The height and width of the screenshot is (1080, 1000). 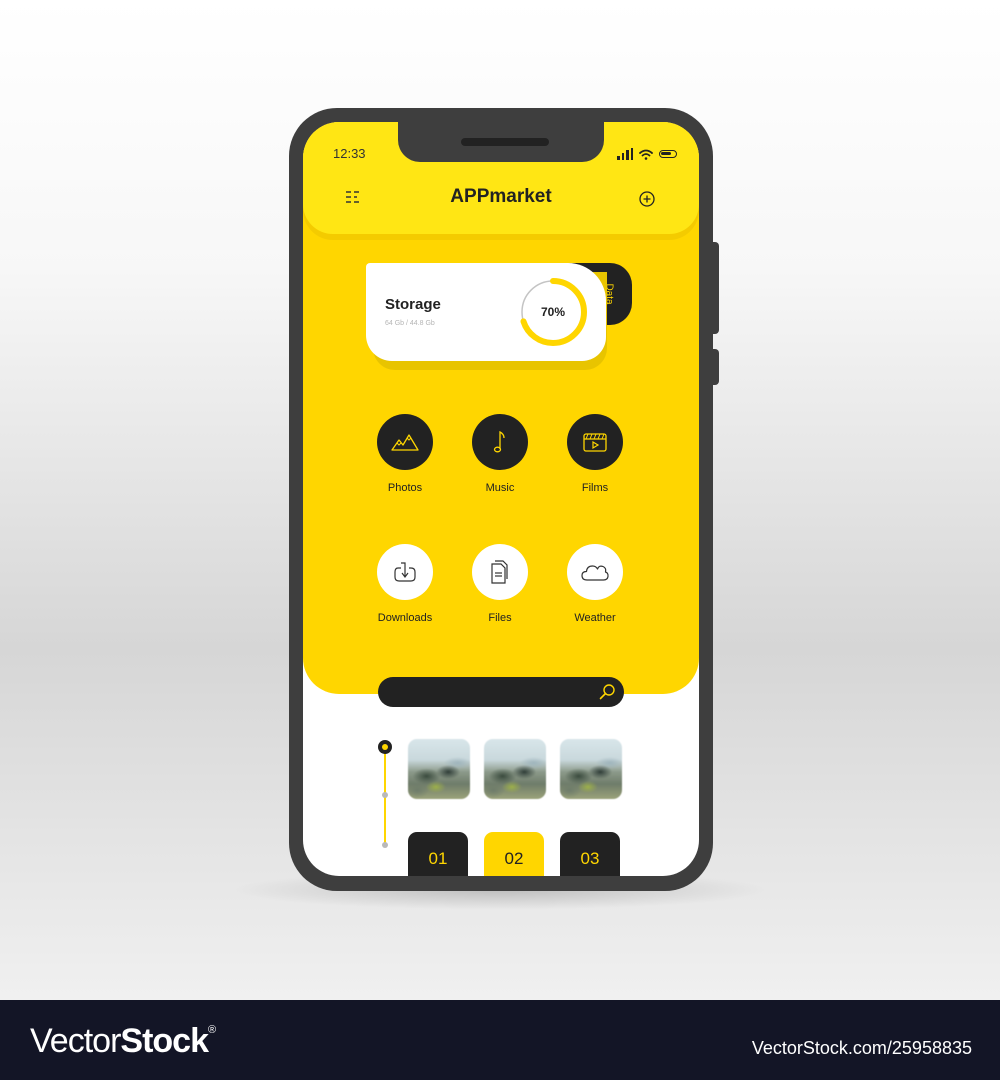 I want to click on battery-icon, so click(x=668, y=154).